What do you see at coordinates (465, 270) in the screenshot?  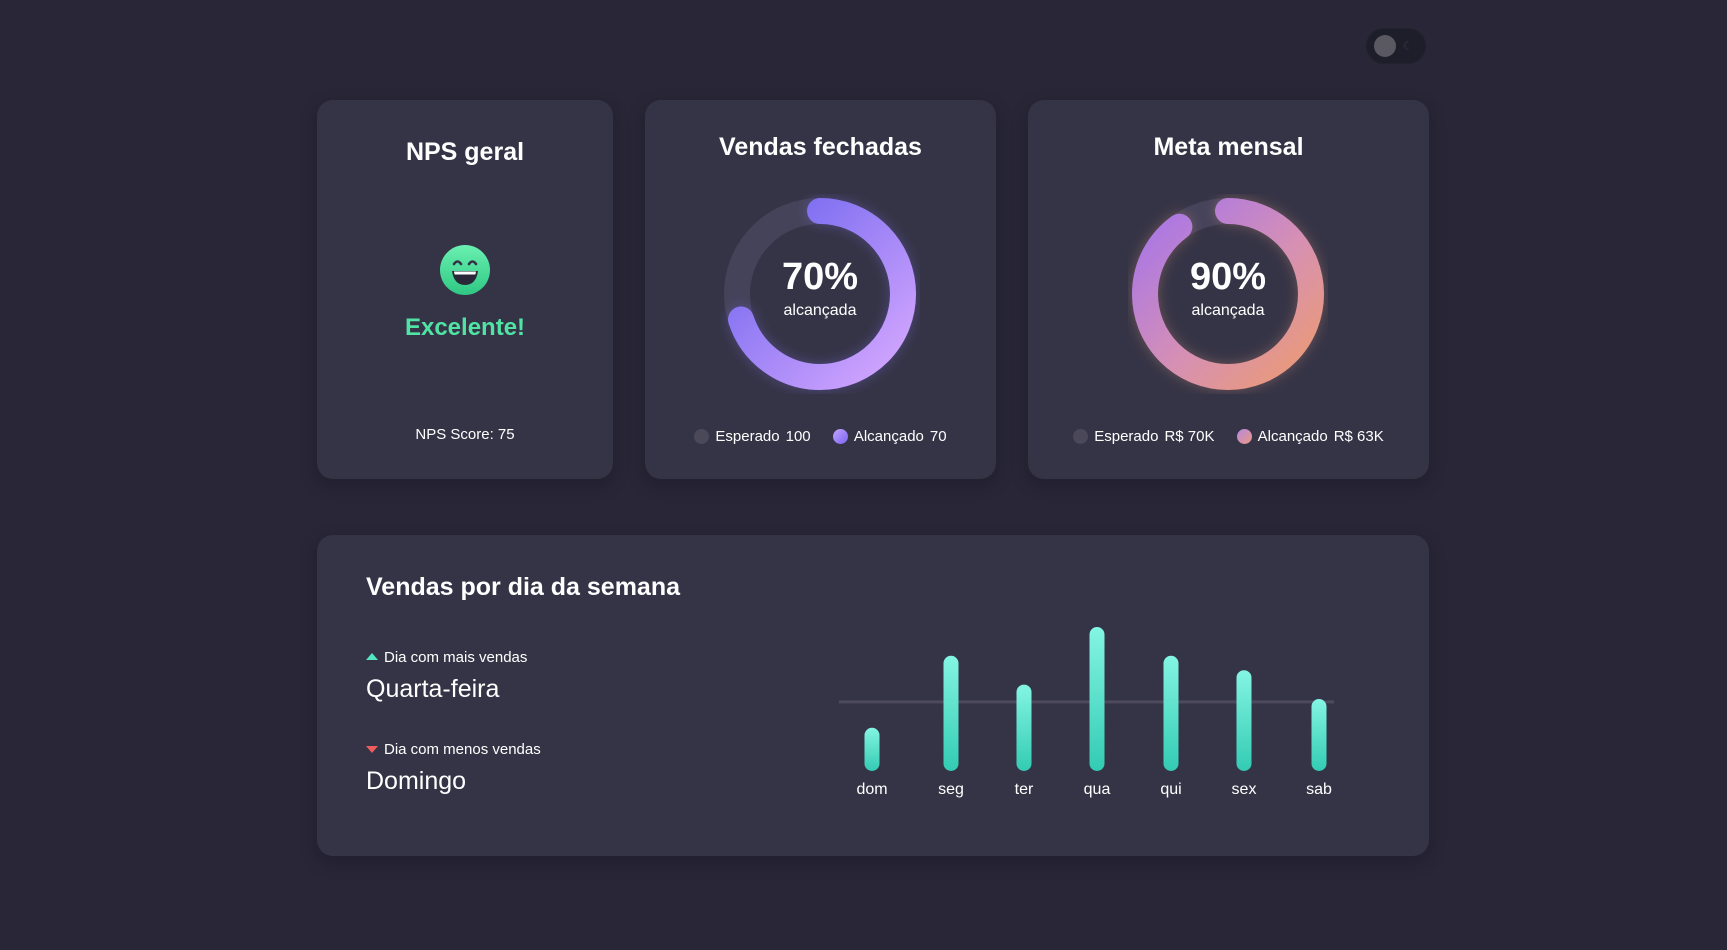 I see `smiley-icon` at bounding box center [465, 270].